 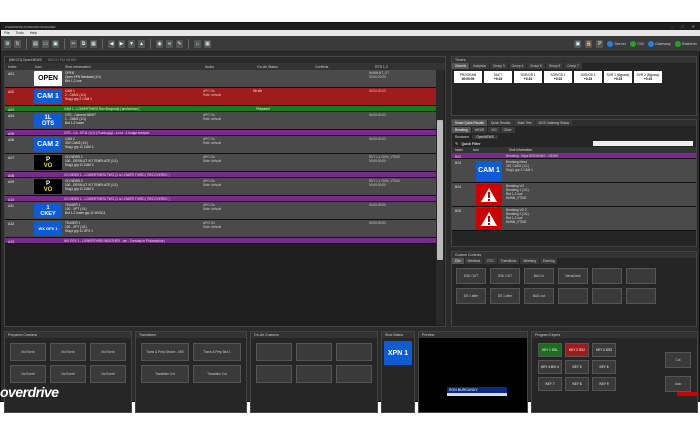 I want to click on col-conflicts: Conflicts, so click(x=321, y=67).